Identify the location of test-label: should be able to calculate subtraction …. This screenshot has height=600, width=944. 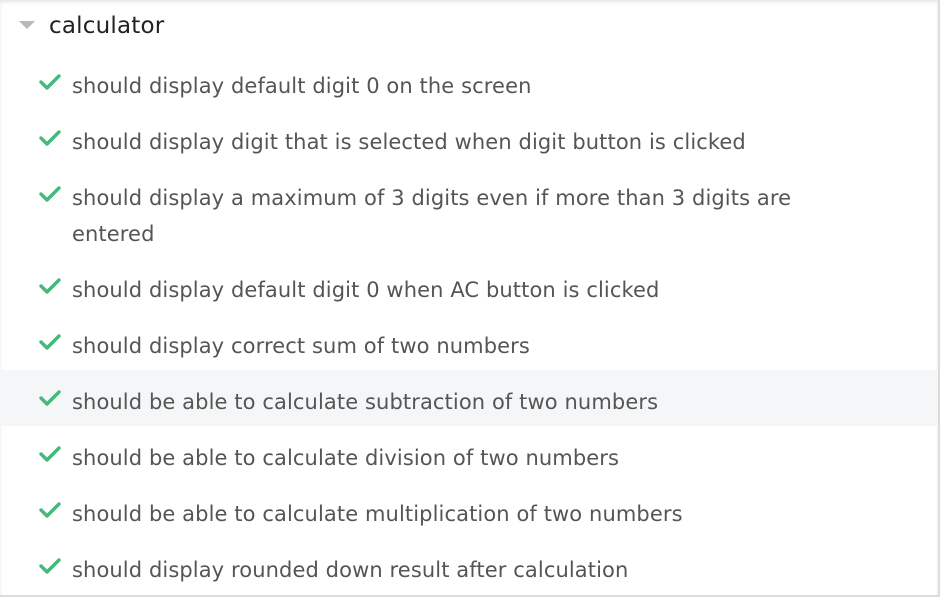
(365, 402).